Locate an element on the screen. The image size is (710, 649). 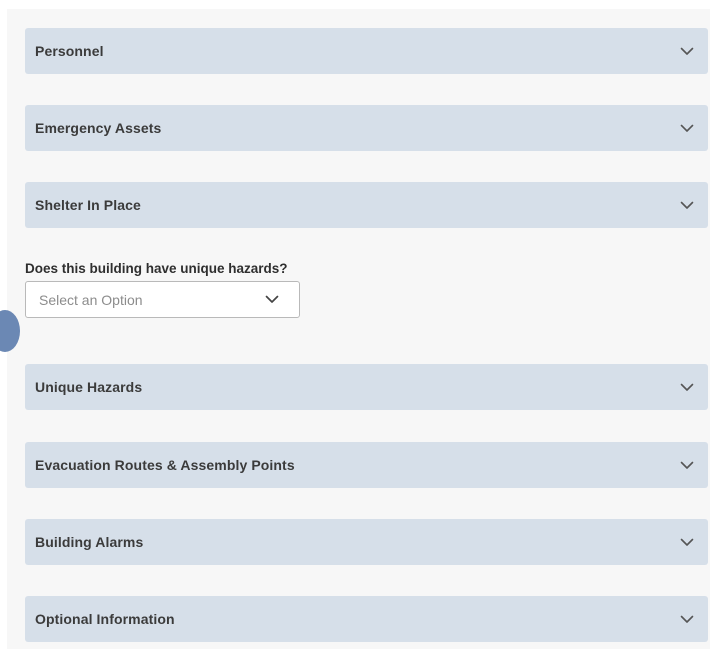
accordion-building-alarms: Building Alarms is located at coordinates (366, 542).